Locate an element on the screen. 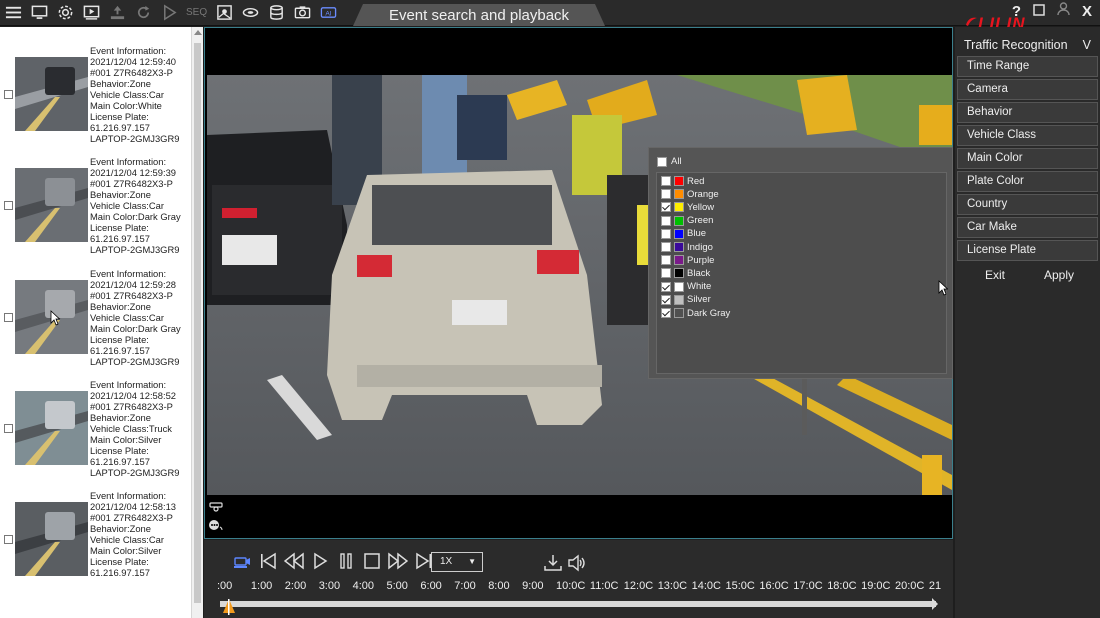 The width and height of the screenshot is (1100, 618). audio-talk-icon is located at coordinates (216, 526).